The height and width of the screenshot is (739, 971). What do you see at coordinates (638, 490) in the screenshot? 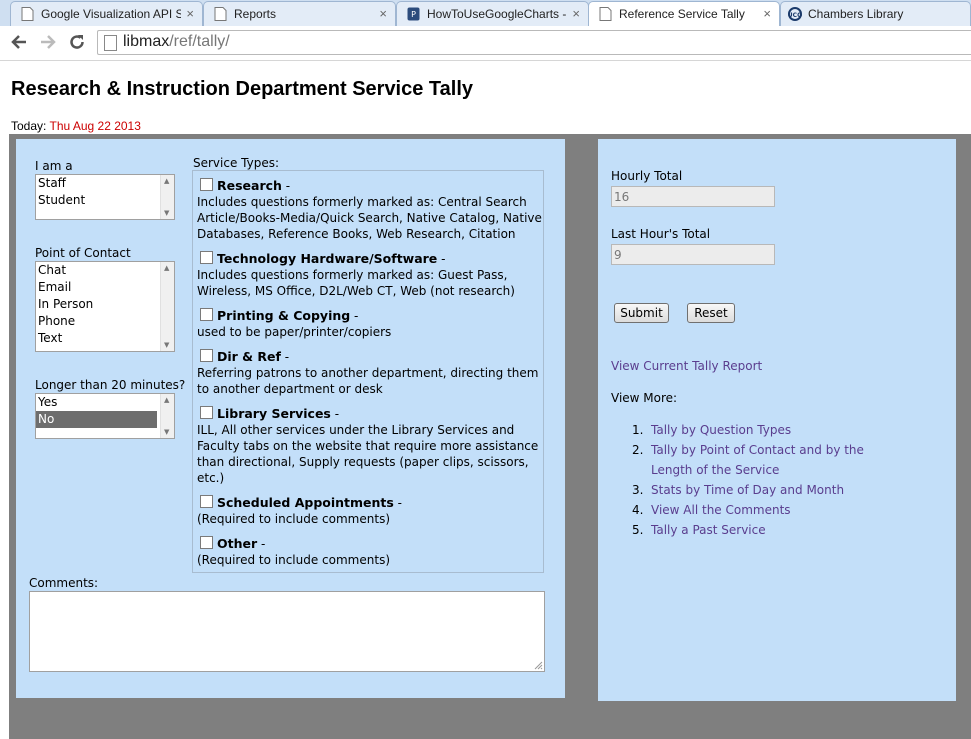
I see `list-number: 3.` at bounding box center [638, 490].